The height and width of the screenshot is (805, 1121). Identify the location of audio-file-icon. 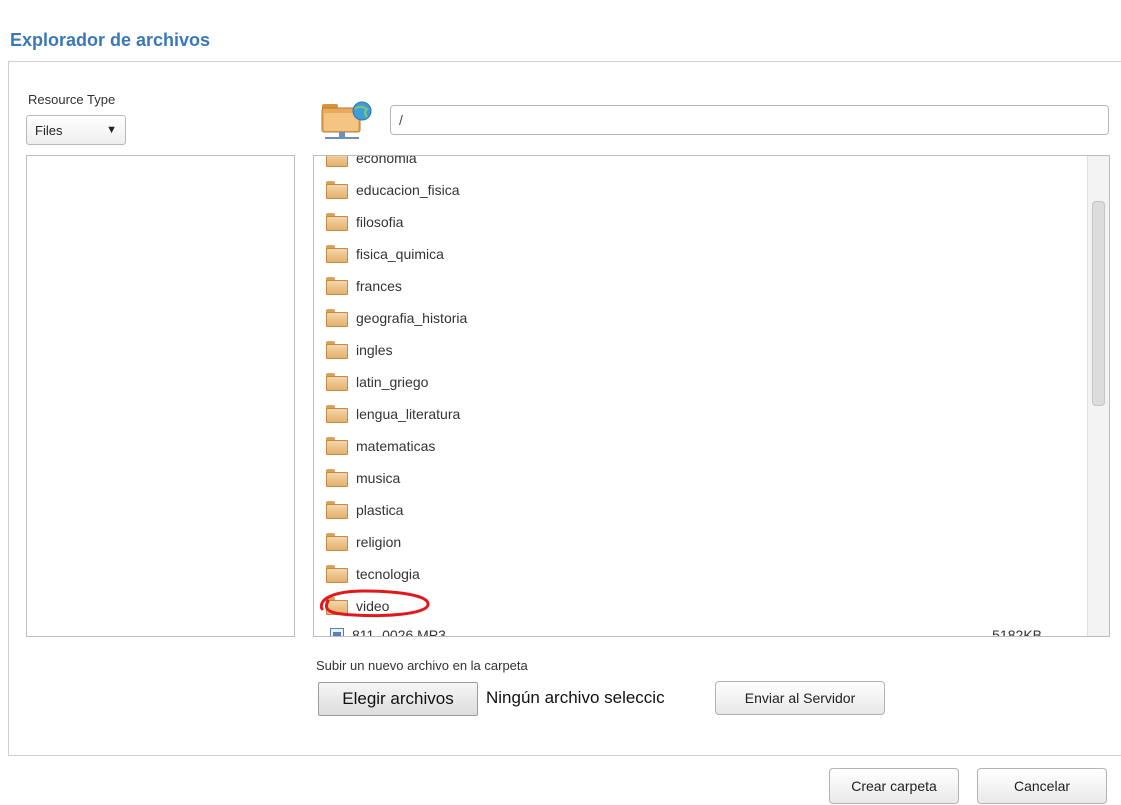
(337, 632).